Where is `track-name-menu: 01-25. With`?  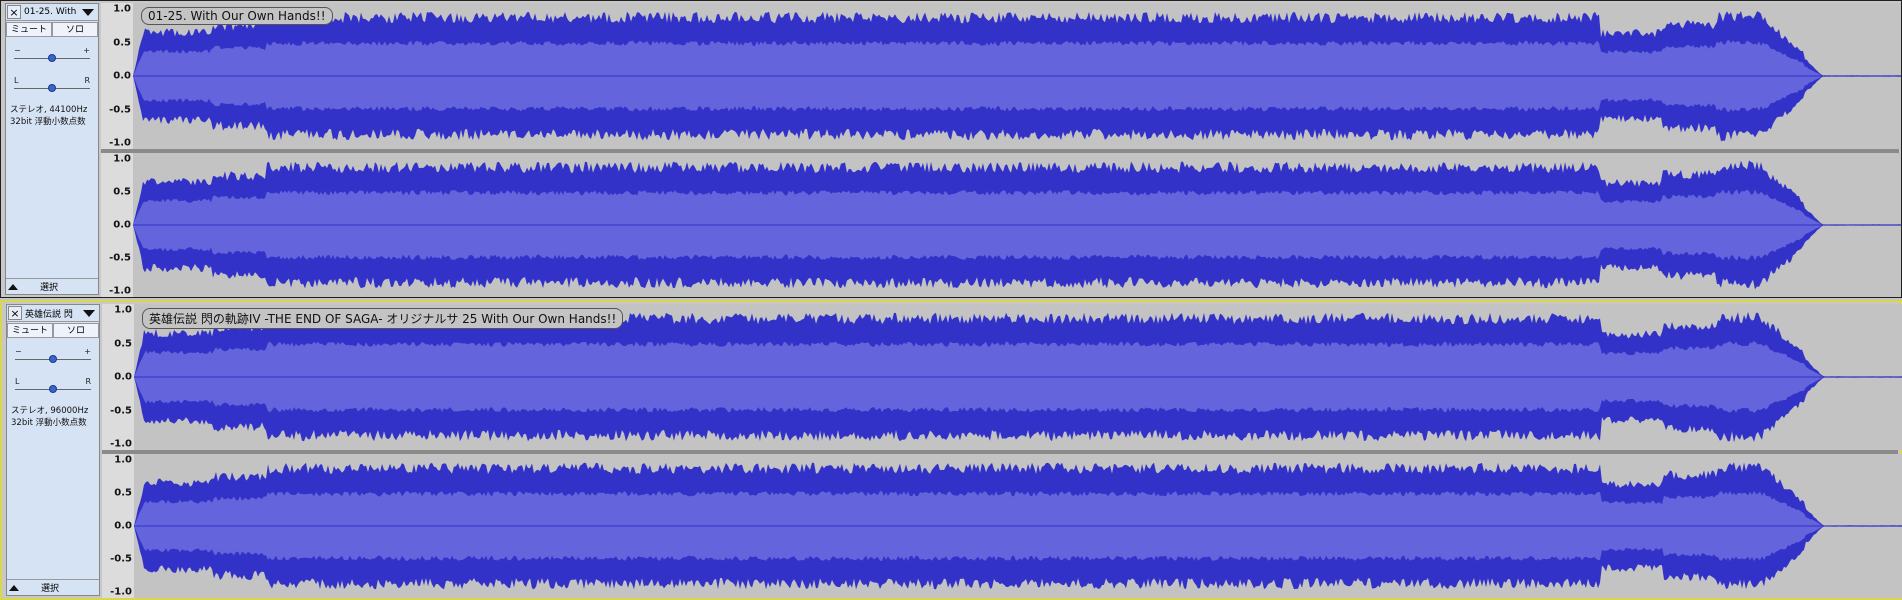
track-name-menu: 01-25. With is located at coordinates (53, 12).